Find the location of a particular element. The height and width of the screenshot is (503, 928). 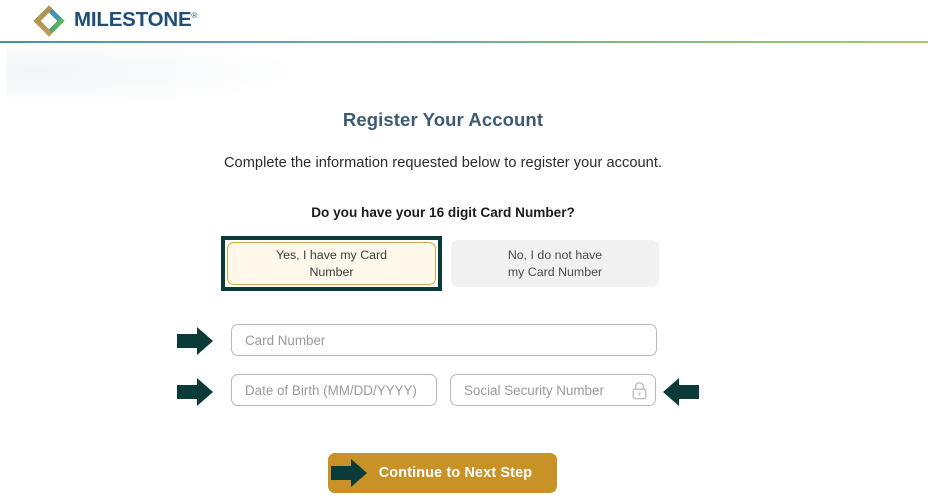

choice-no-label-line1: No, I do not have is located at coordinates (555, 254).